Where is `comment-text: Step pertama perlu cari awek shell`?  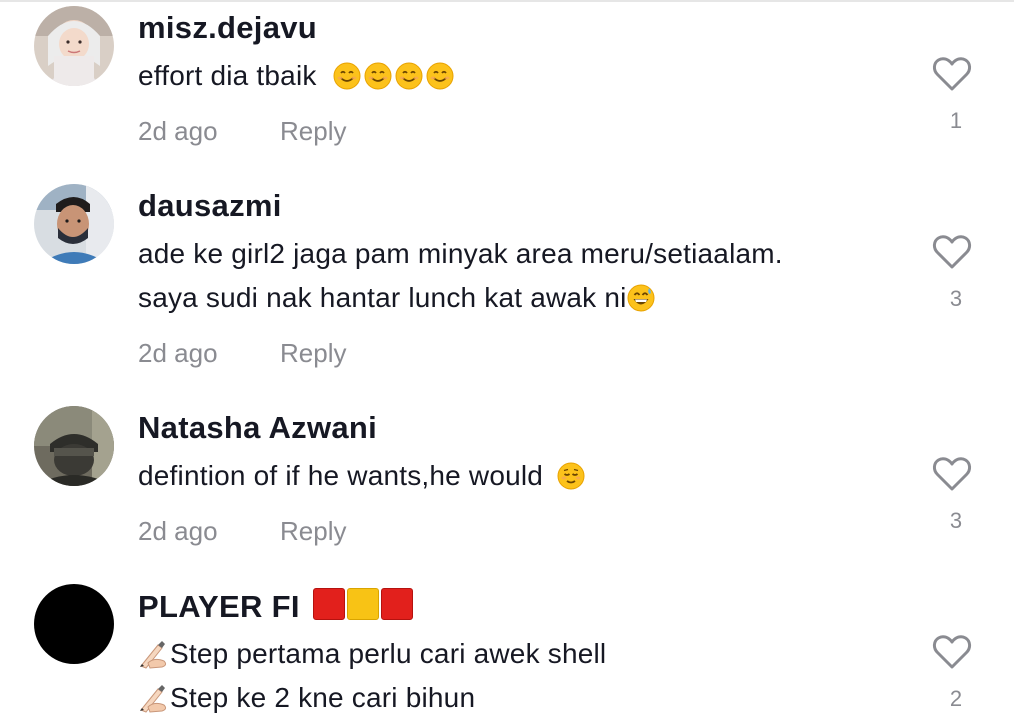
comment-text: Step pertama perlu cari awek shell is located at coordinates (372, 654).